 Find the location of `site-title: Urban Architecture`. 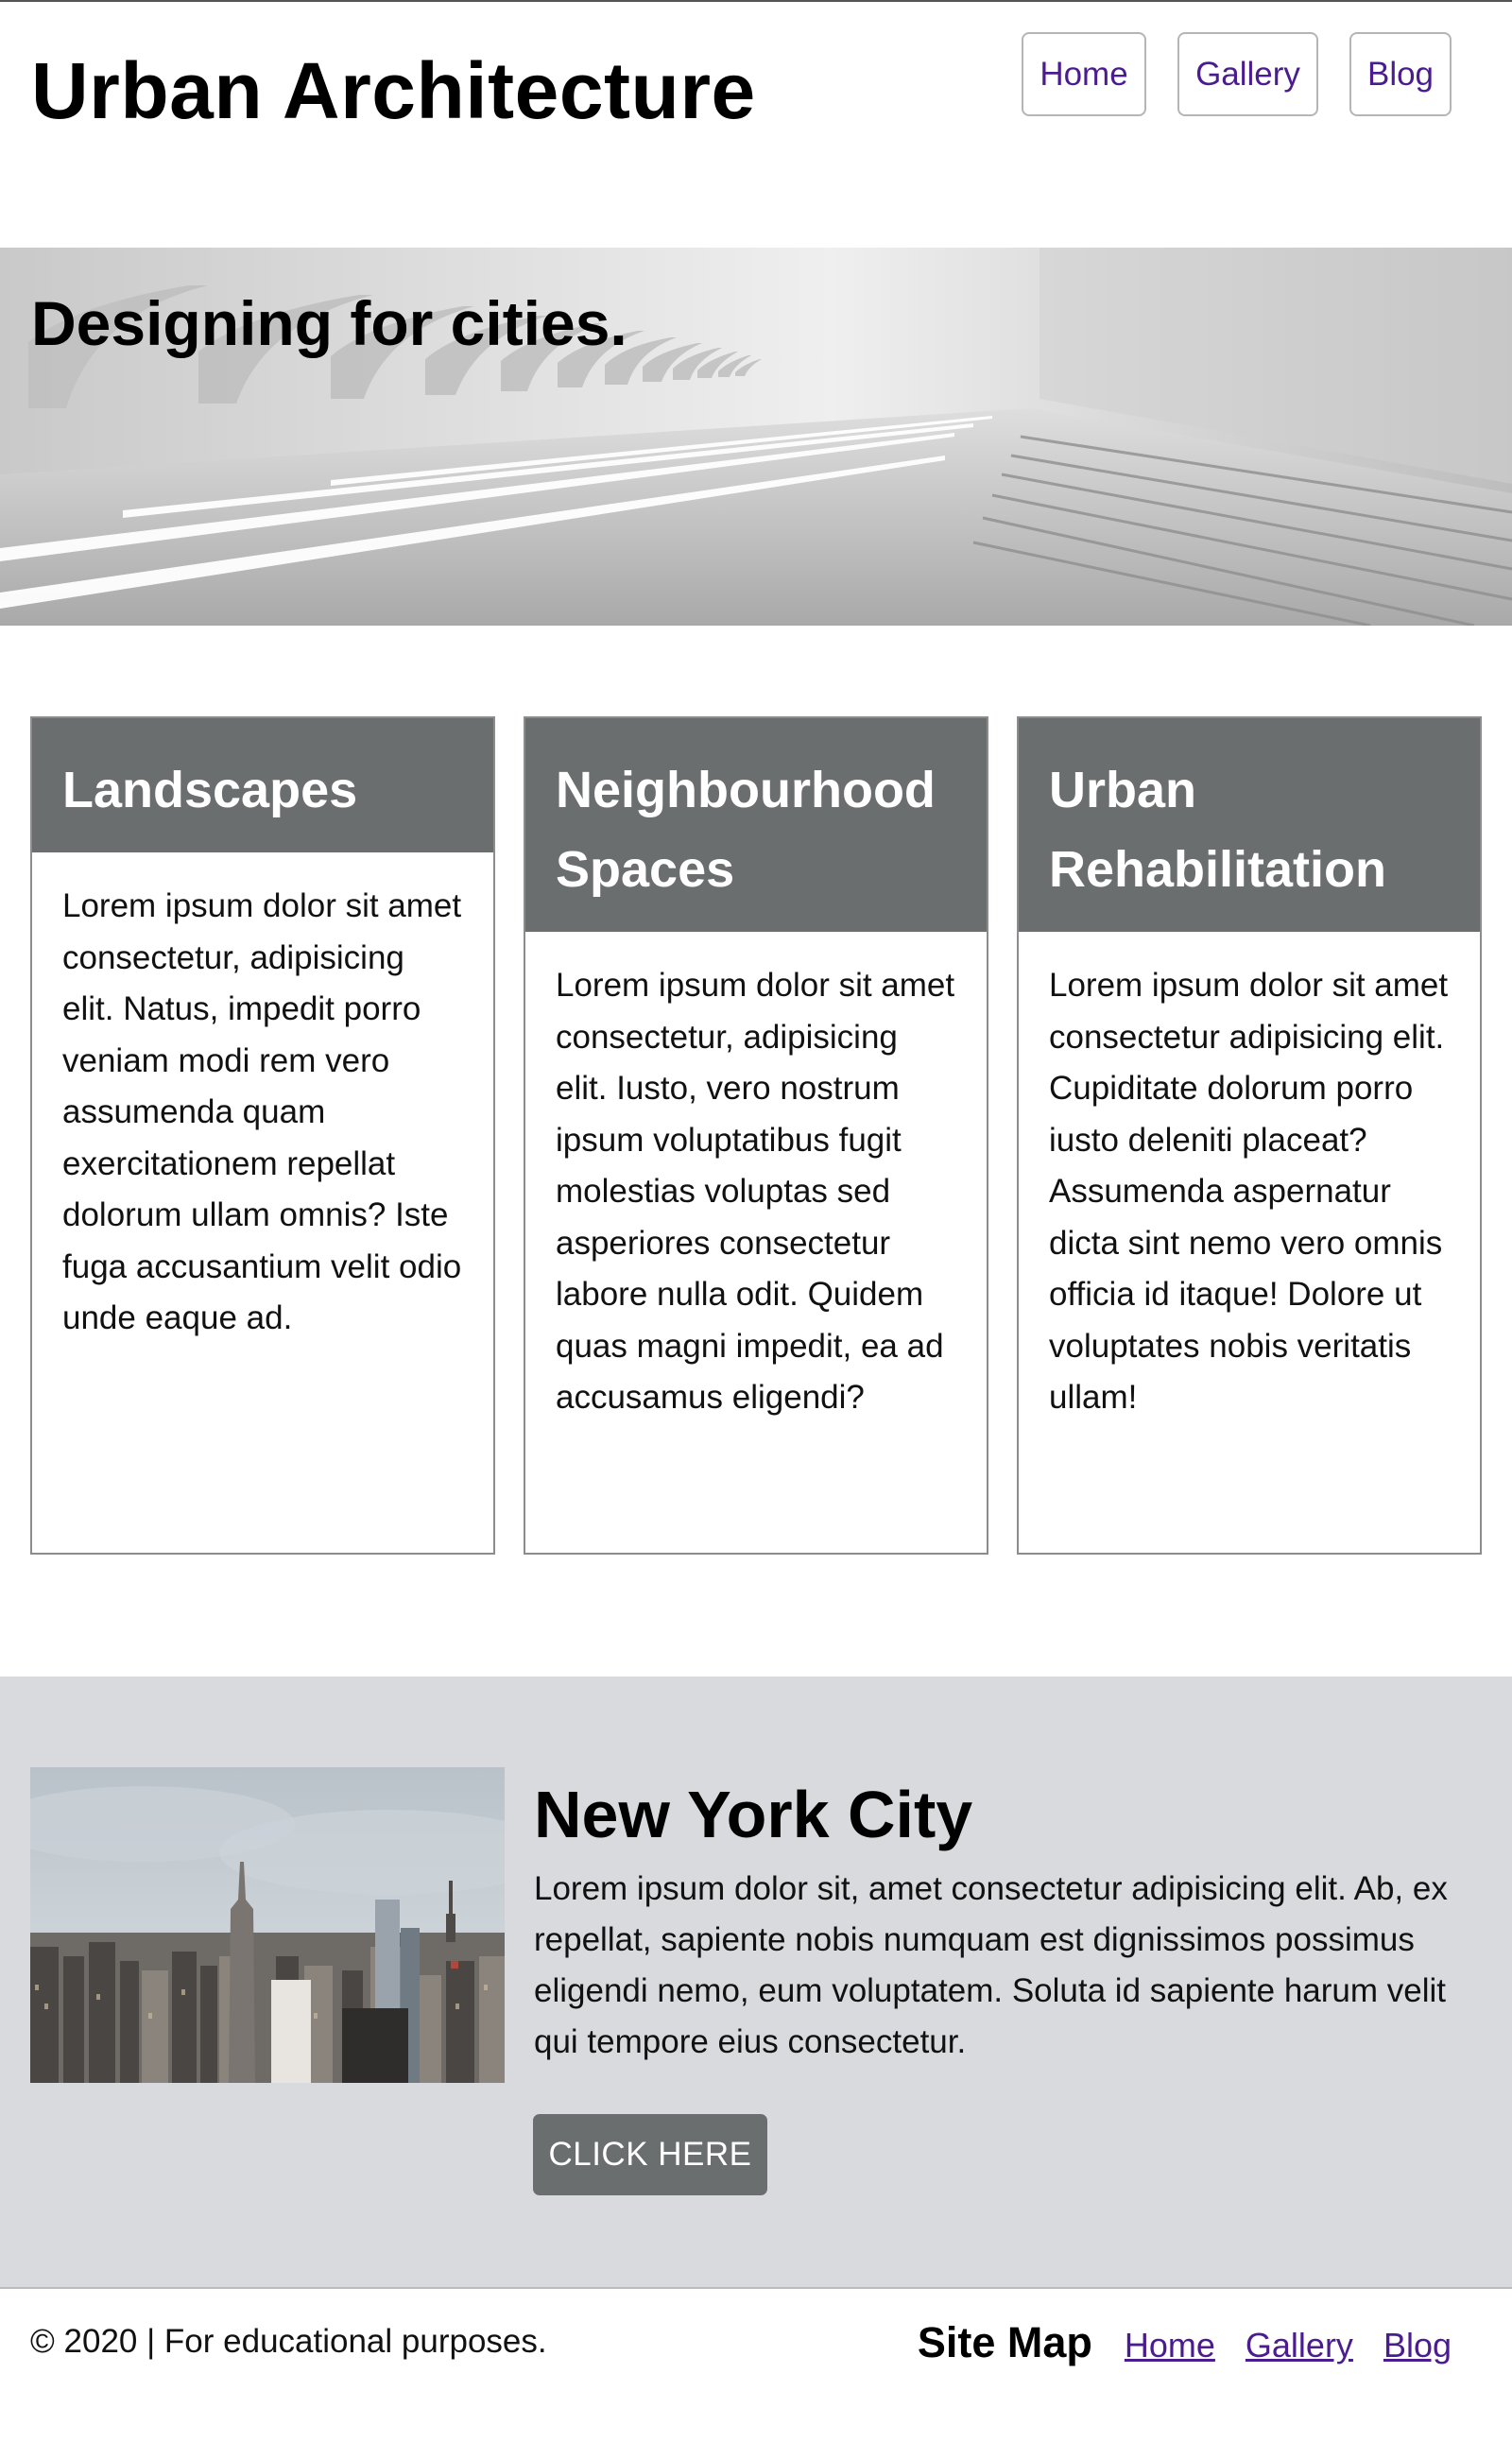

site-title: Urban Architecture is located at coordinates (393, 90).